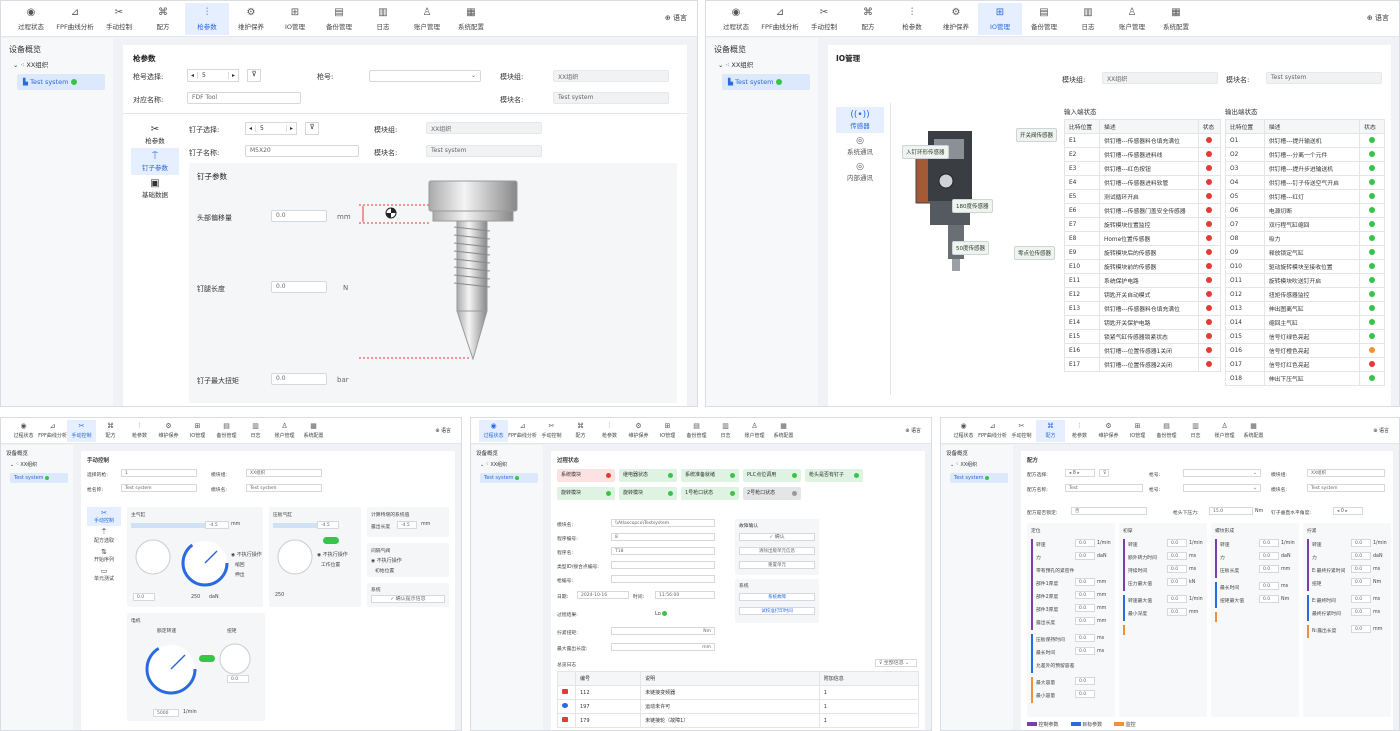  I want to click on table-row: 179 未链接轮（故障1） 1, so click(738, 720).